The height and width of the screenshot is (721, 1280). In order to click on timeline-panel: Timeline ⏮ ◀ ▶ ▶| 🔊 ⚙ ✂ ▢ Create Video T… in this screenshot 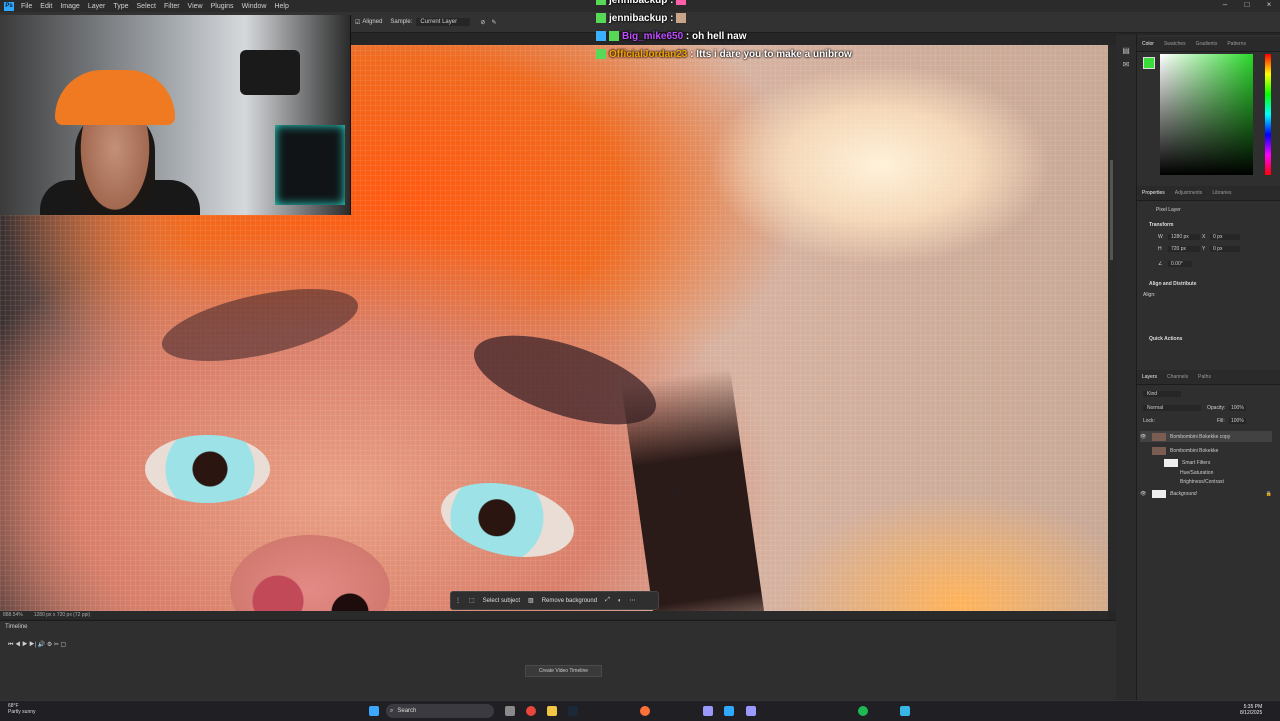, I will do `click(558, 660)`.